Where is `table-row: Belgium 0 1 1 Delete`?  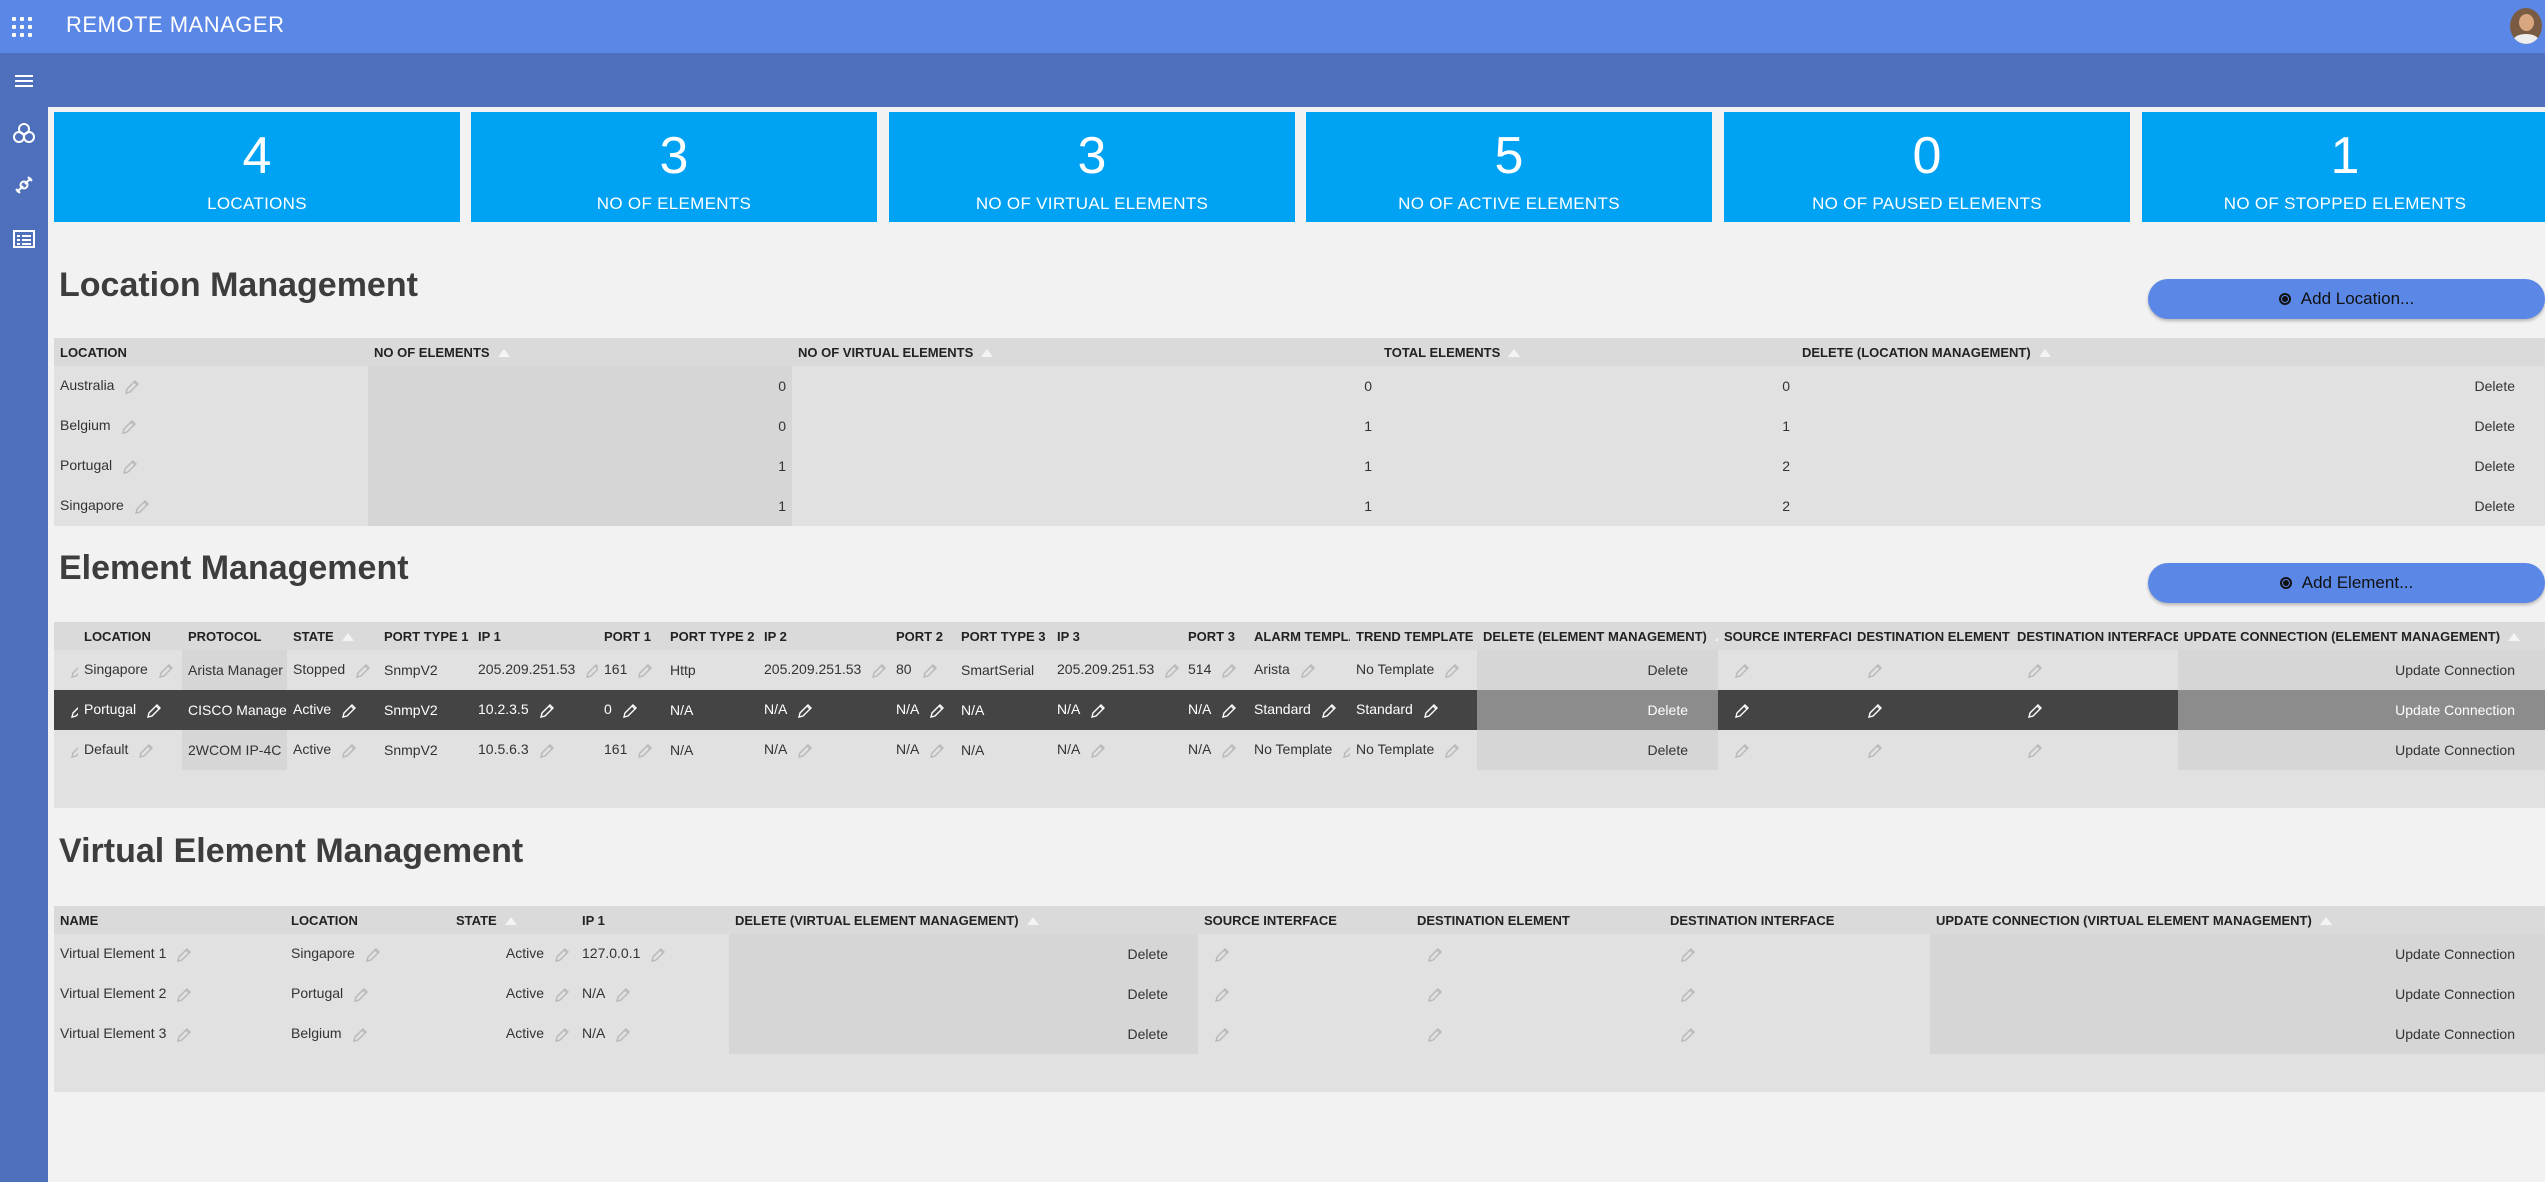 table-row: Belgium 0 1 1 Delete is located at coordinates (1299, 426).